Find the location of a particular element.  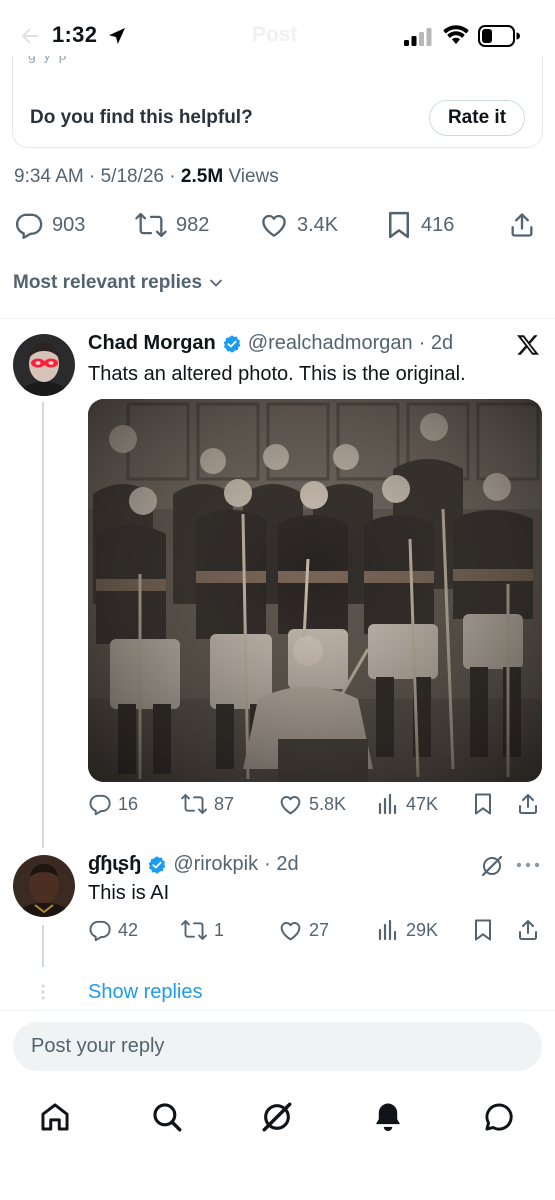

rate-it-button: Rate it is located at coordinates (477, 118).